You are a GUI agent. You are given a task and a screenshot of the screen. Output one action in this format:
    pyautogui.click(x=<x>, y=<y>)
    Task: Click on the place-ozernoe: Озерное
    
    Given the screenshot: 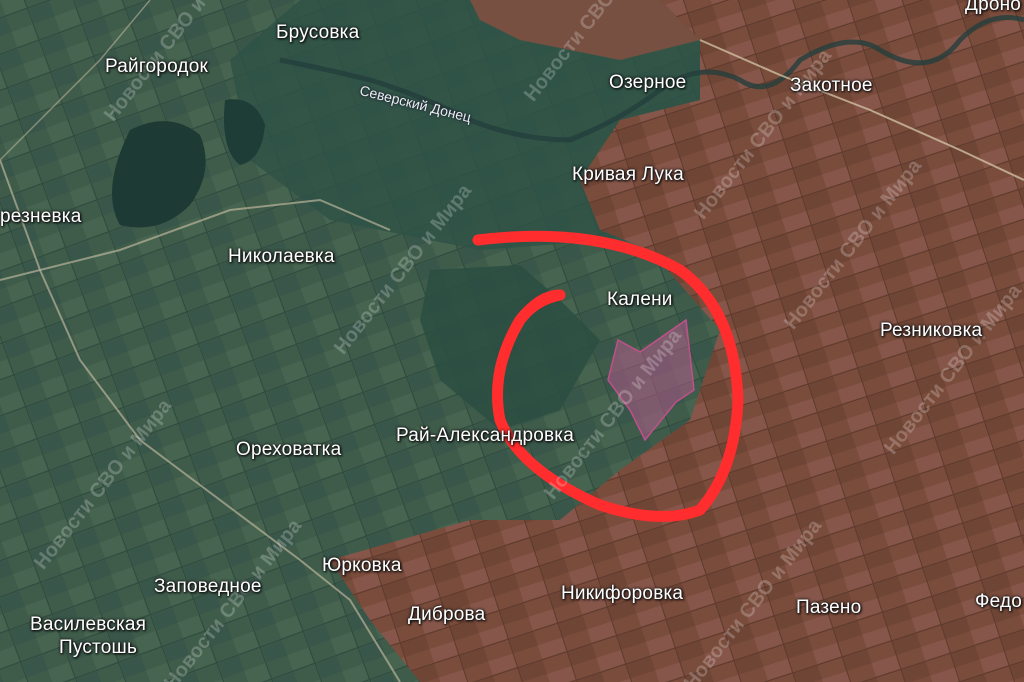 What is the action you would take?
    pyautogui.click(x=647, y=83)
    